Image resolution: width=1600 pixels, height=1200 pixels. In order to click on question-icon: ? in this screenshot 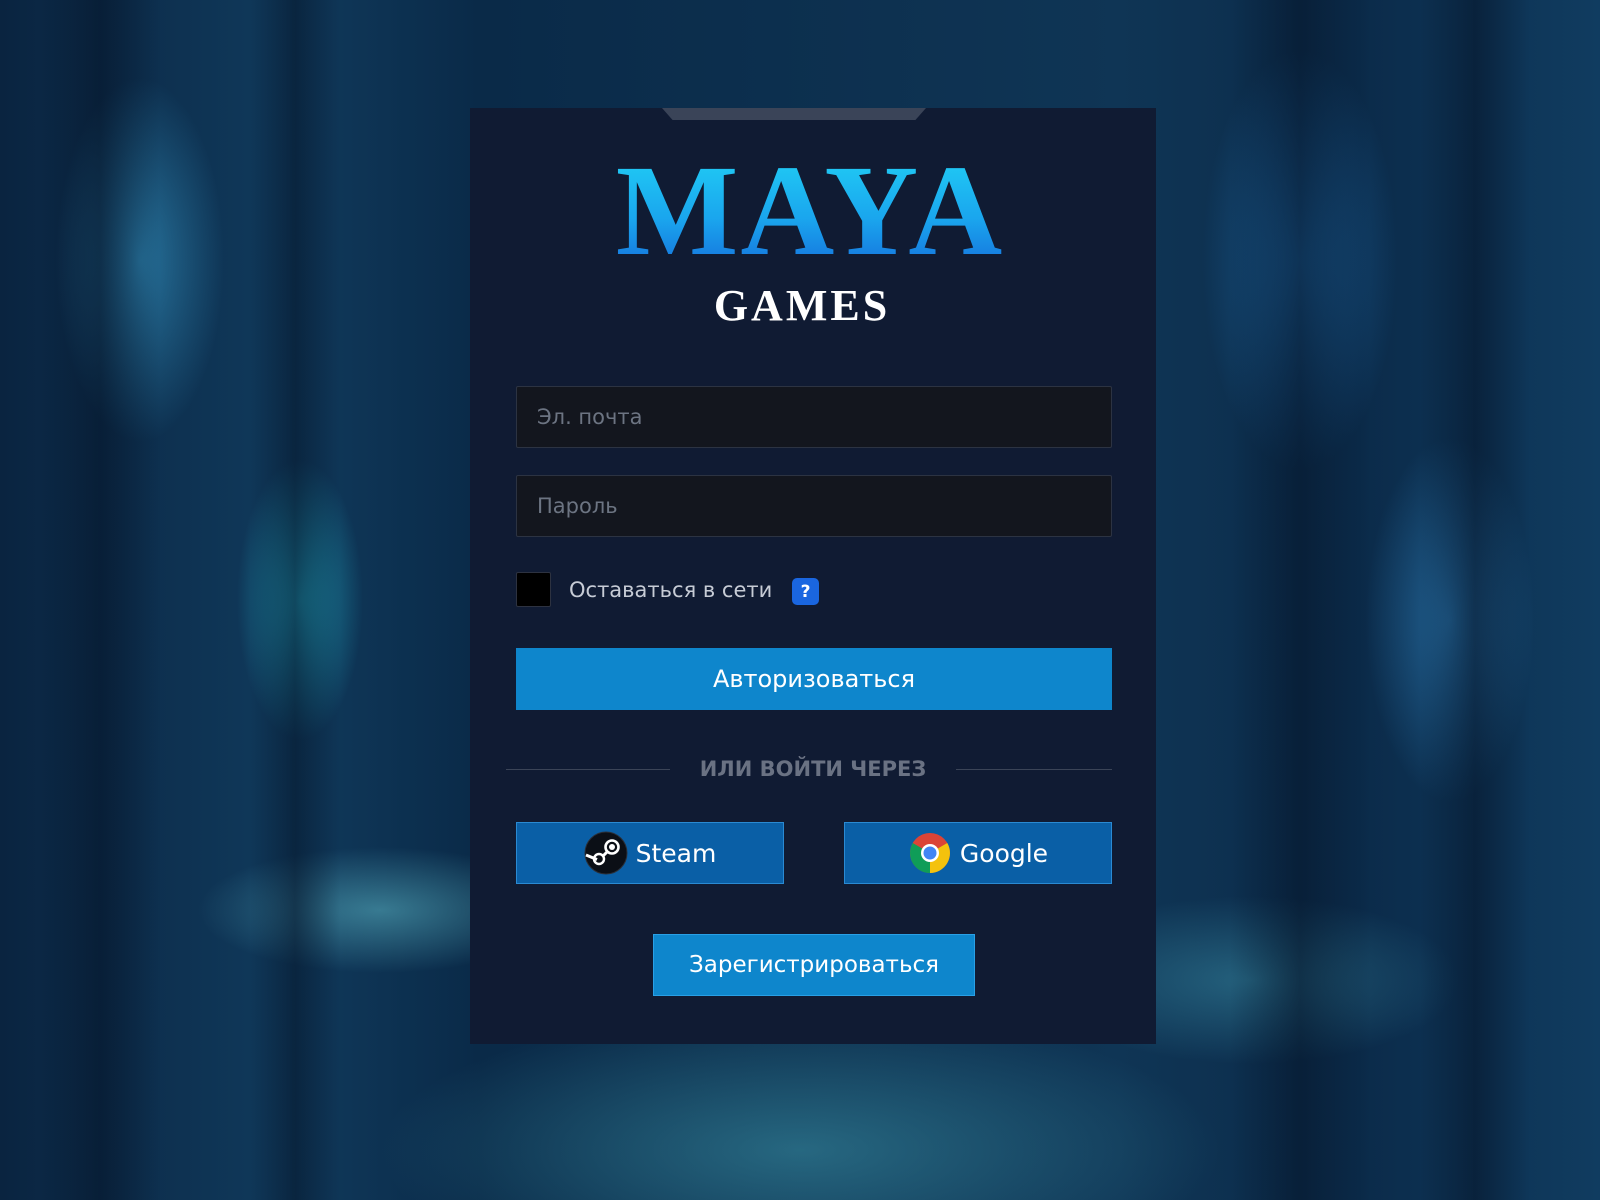, I will do `click(805, 591)`.